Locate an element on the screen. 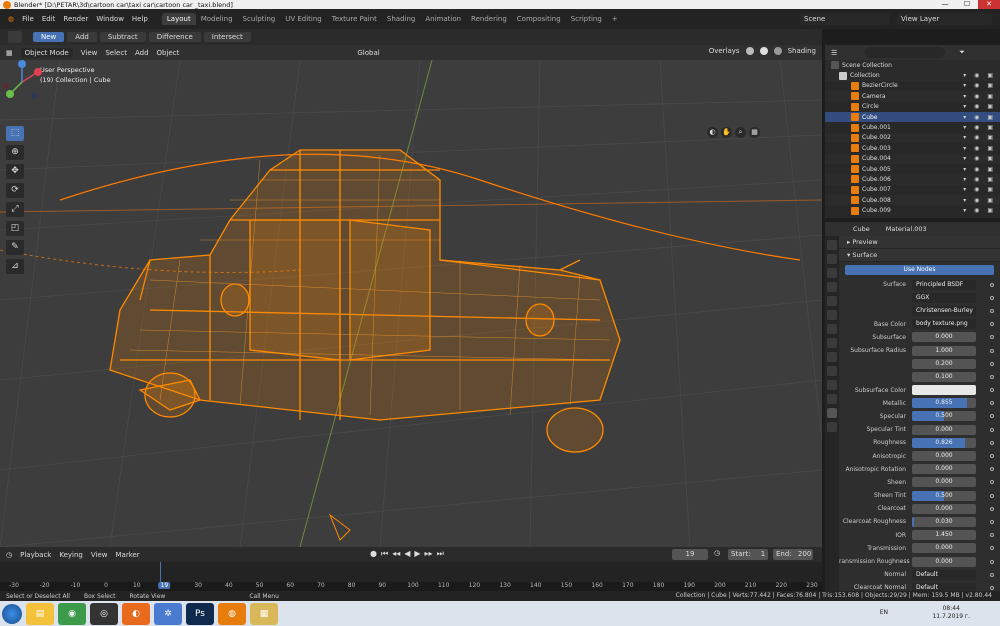 Image resolution: width=1000 pixels, height=626 pixels. timeline-editor-icon: ◷ is located at coordinates (9, 555).